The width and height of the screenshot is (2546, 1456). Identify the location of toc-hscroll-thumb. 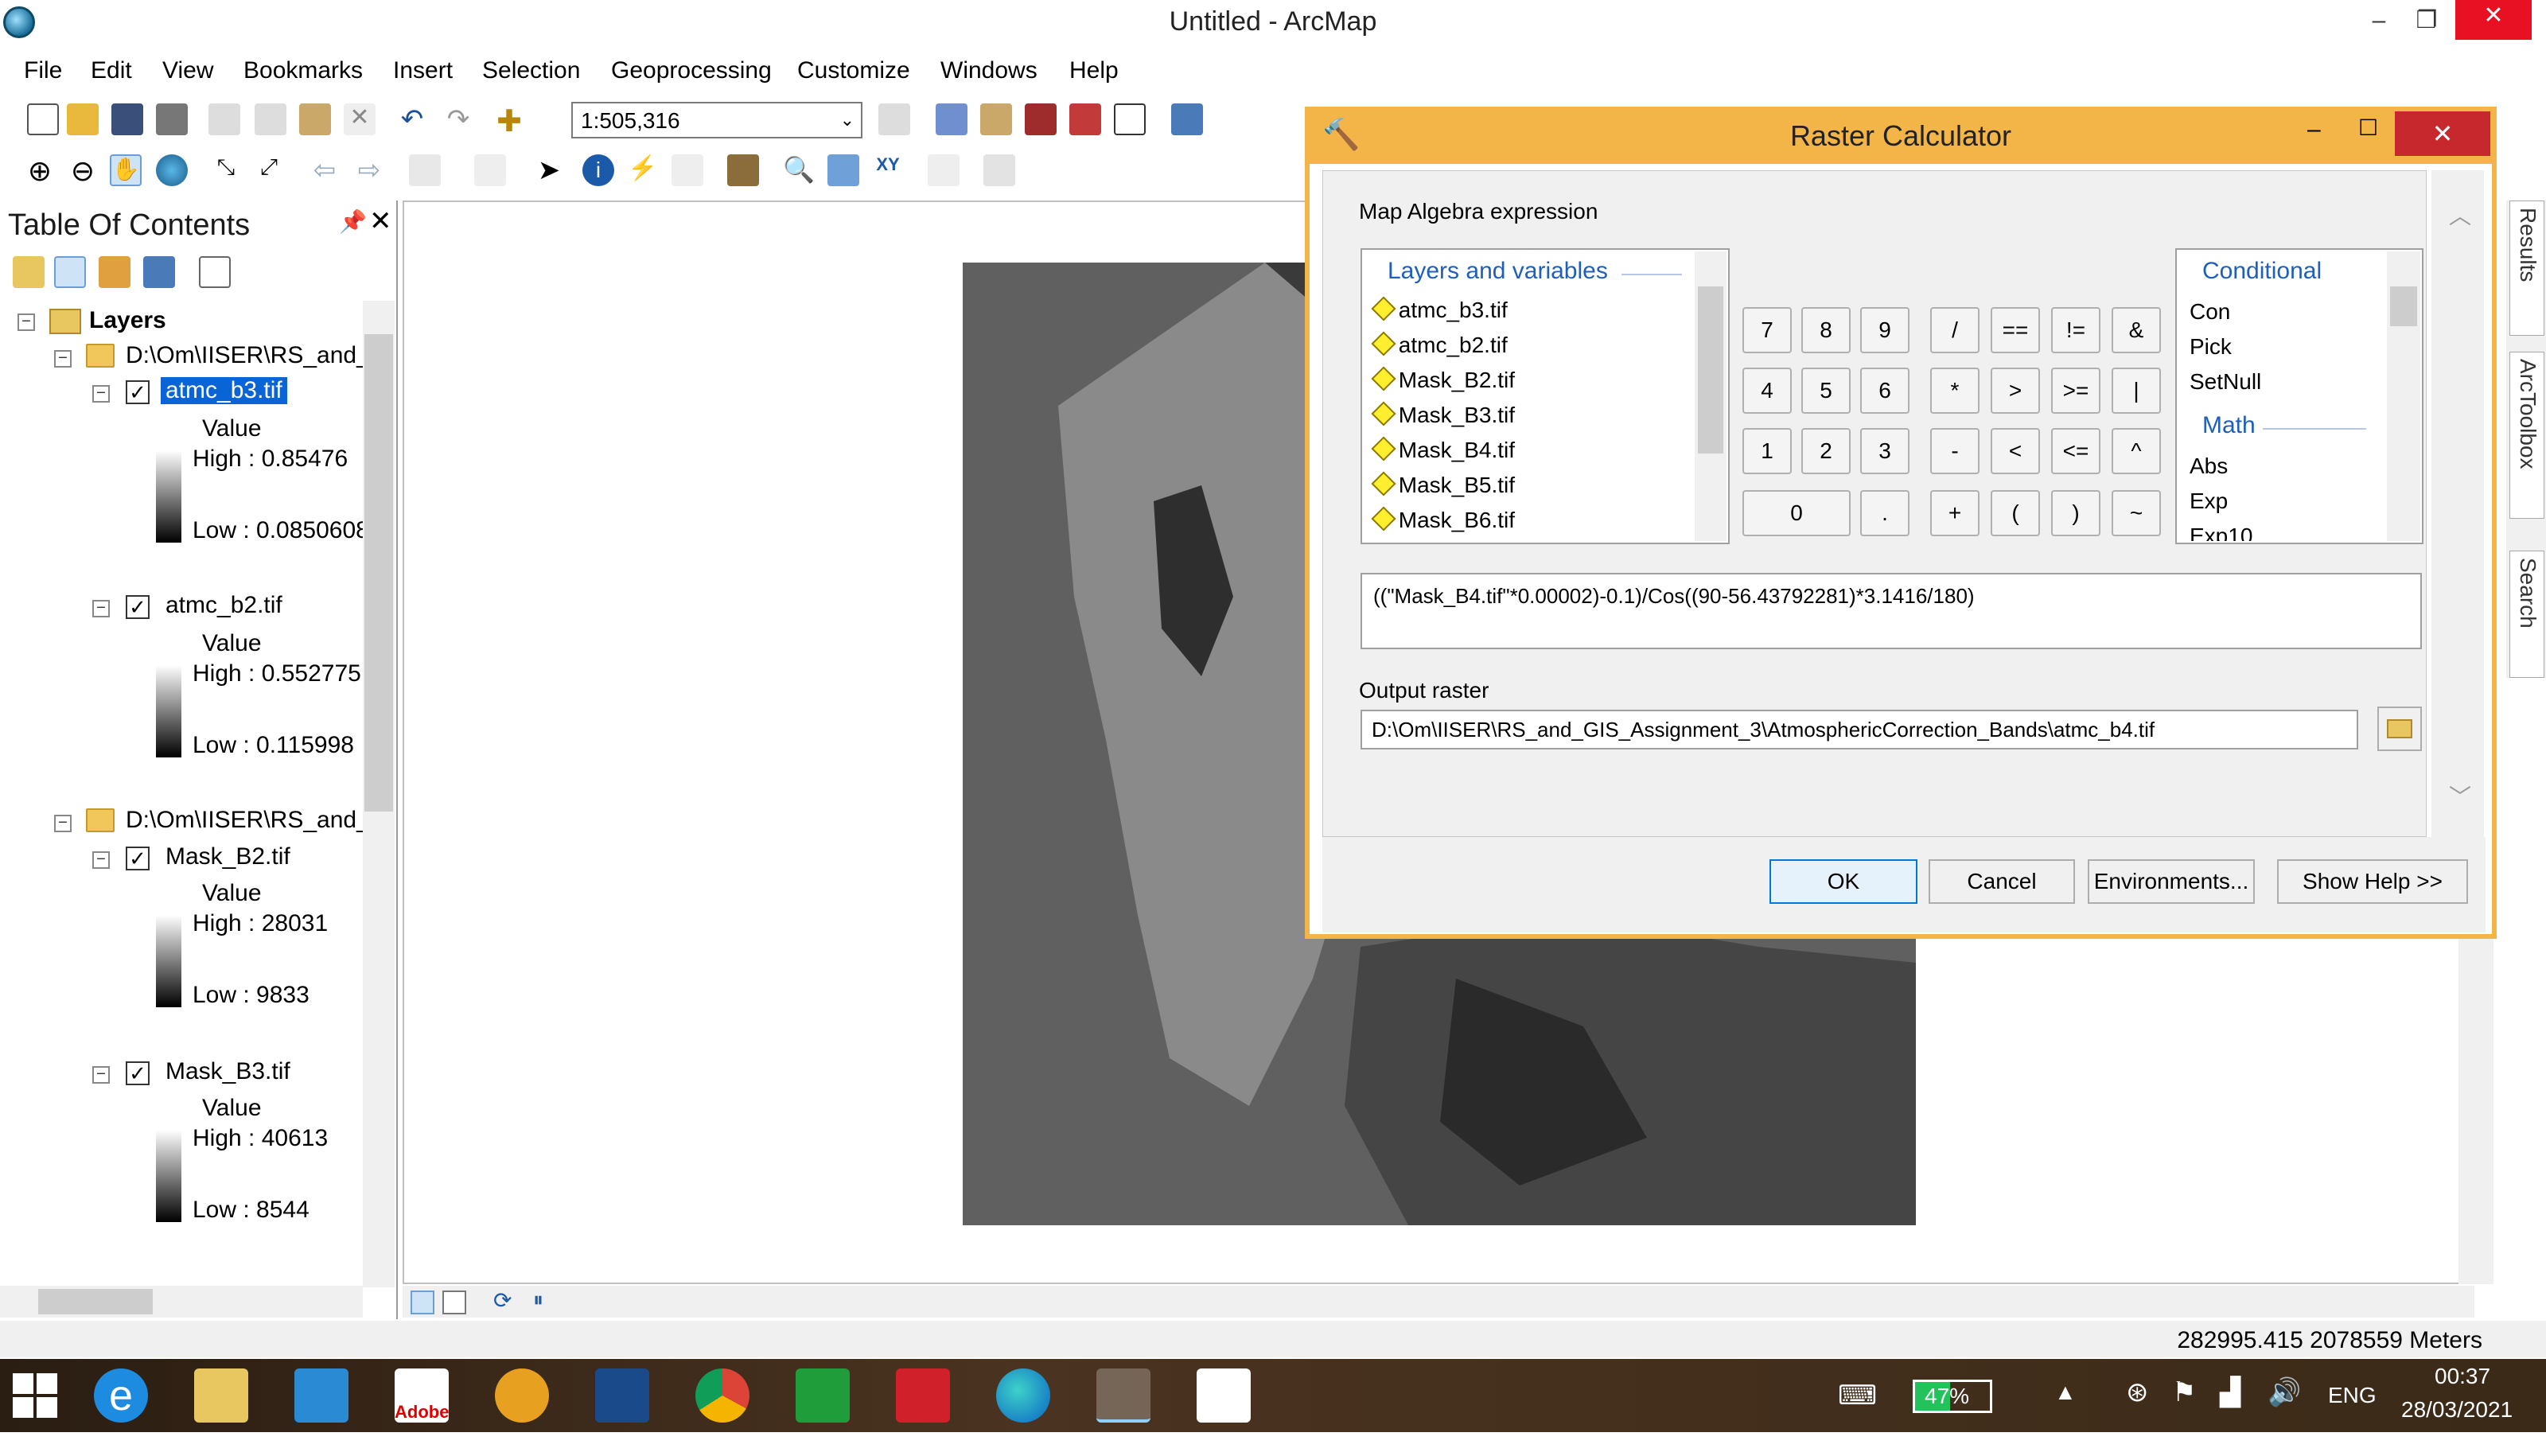
(95, 1301).